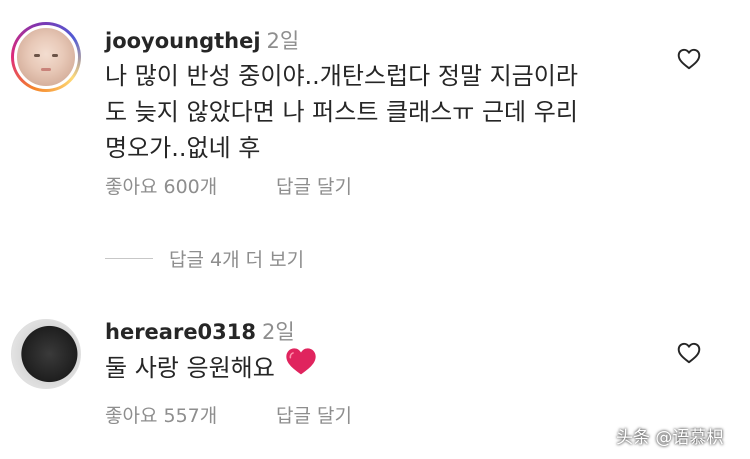  I want to click on comment-meta: 좋아요 600개 답글 달기, so click(228, 185).